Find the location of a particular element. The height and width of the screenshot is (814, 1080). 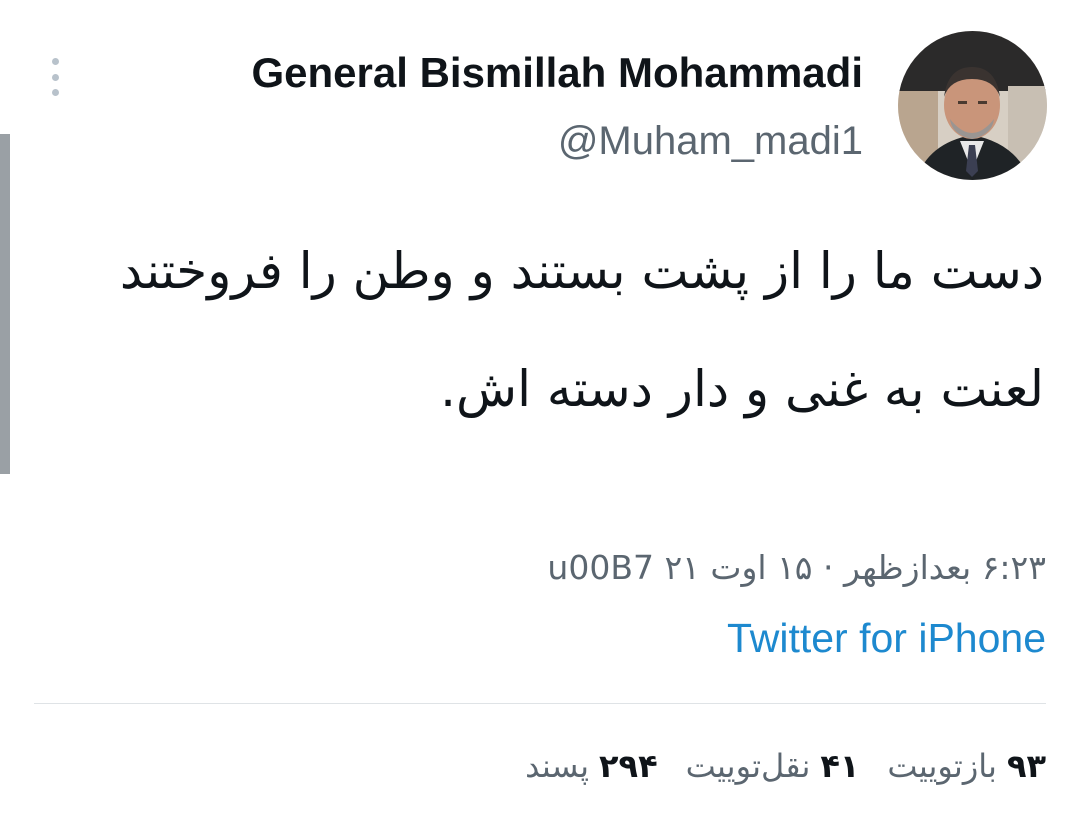

likes-count: ۲۹۴ is located at coordinates (628, 766).